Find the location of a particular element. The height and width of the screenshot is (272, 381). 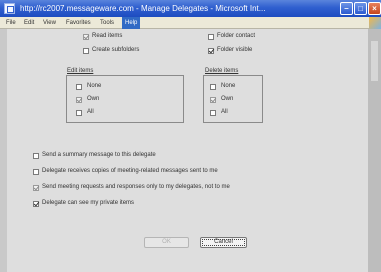

ok-button: OK is located at coordinates (166, 242).